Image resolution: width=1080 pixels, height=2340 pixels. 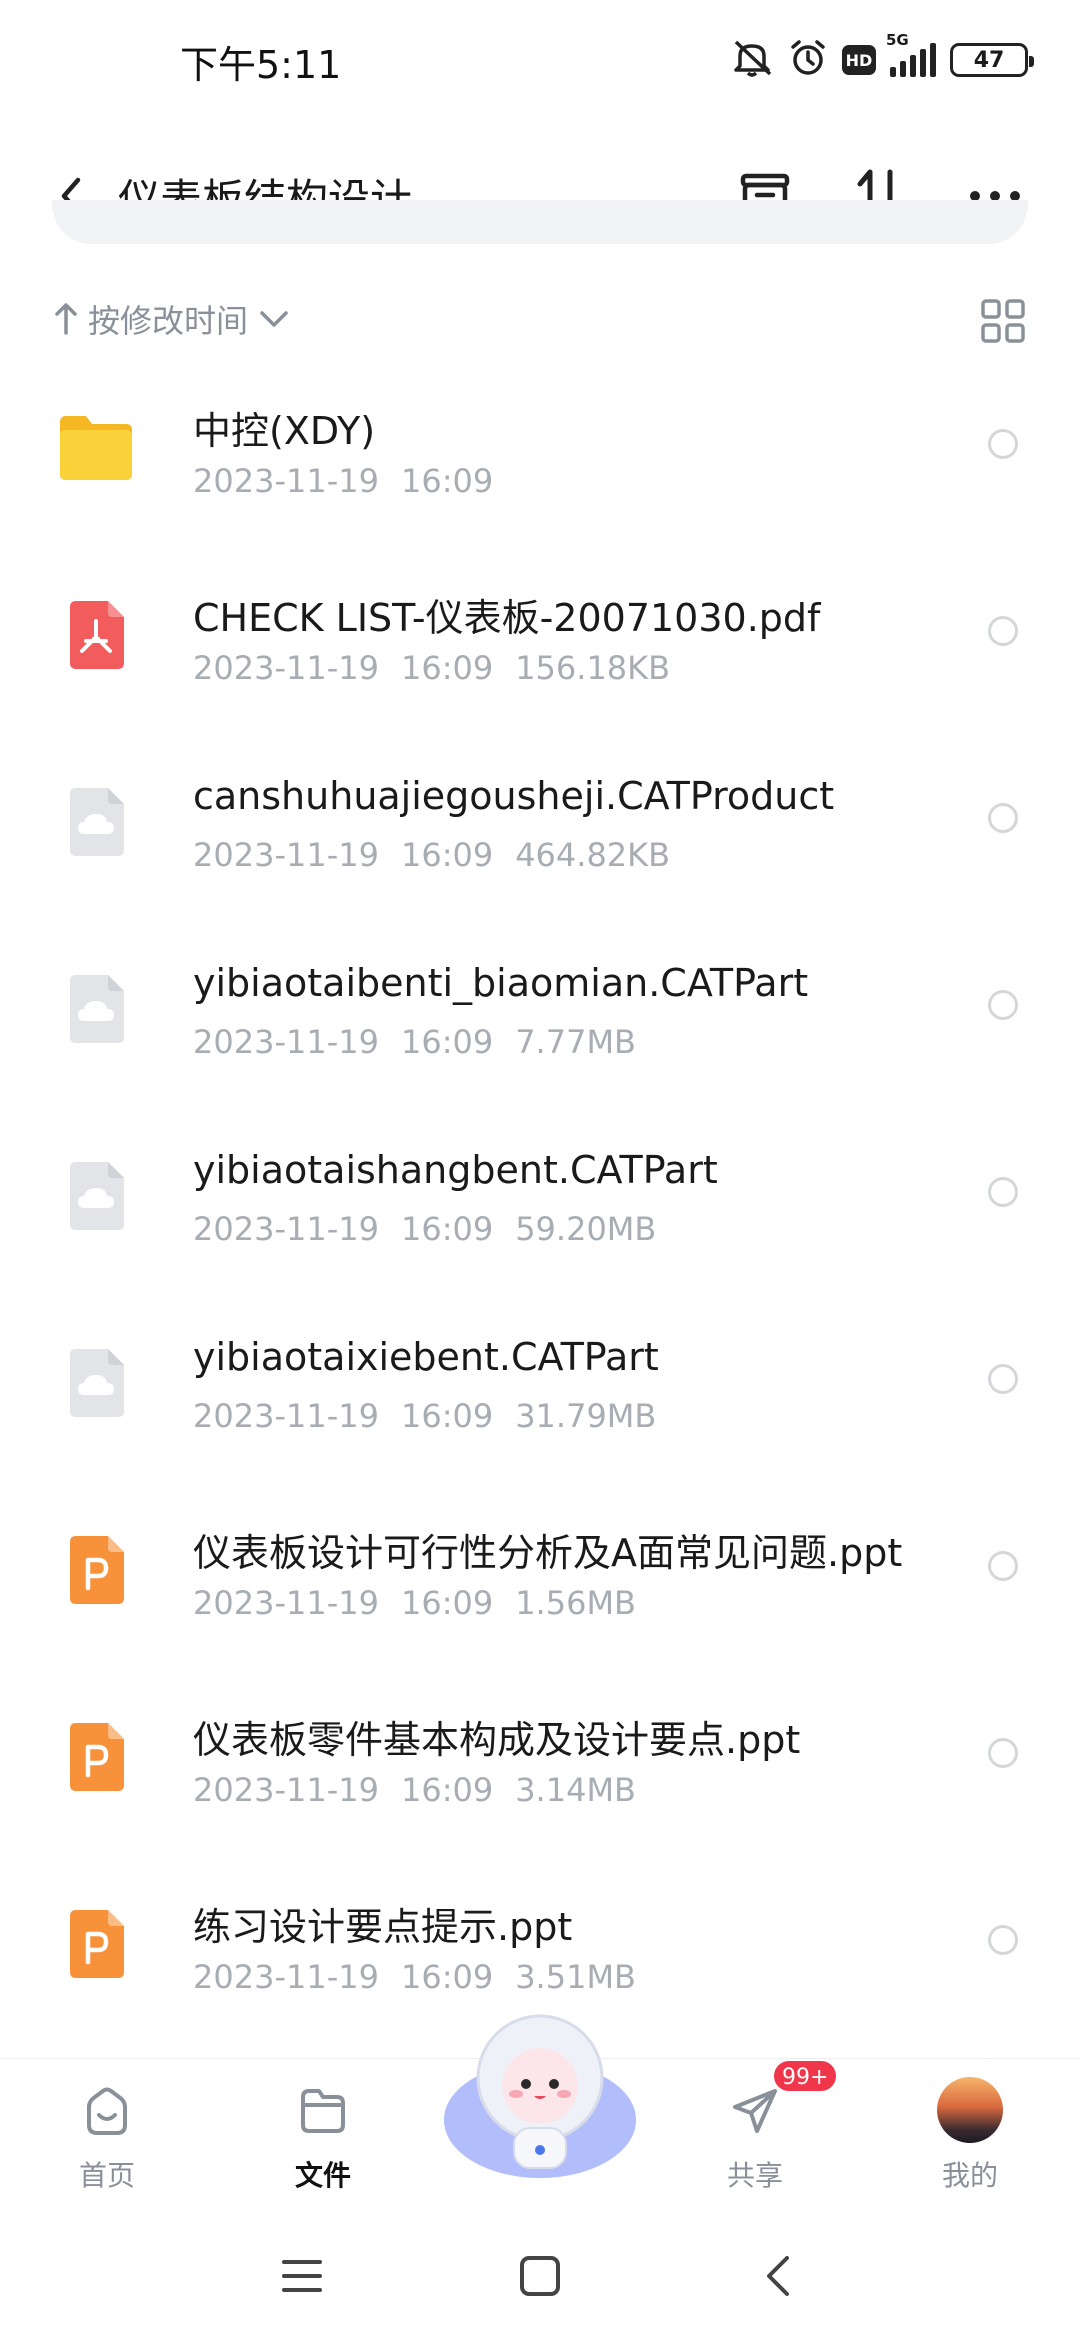 What do you see at coordinates (261, 65) in the screenshot?
I see `status-time: 下午5:11` at bounding box center [261, 65].